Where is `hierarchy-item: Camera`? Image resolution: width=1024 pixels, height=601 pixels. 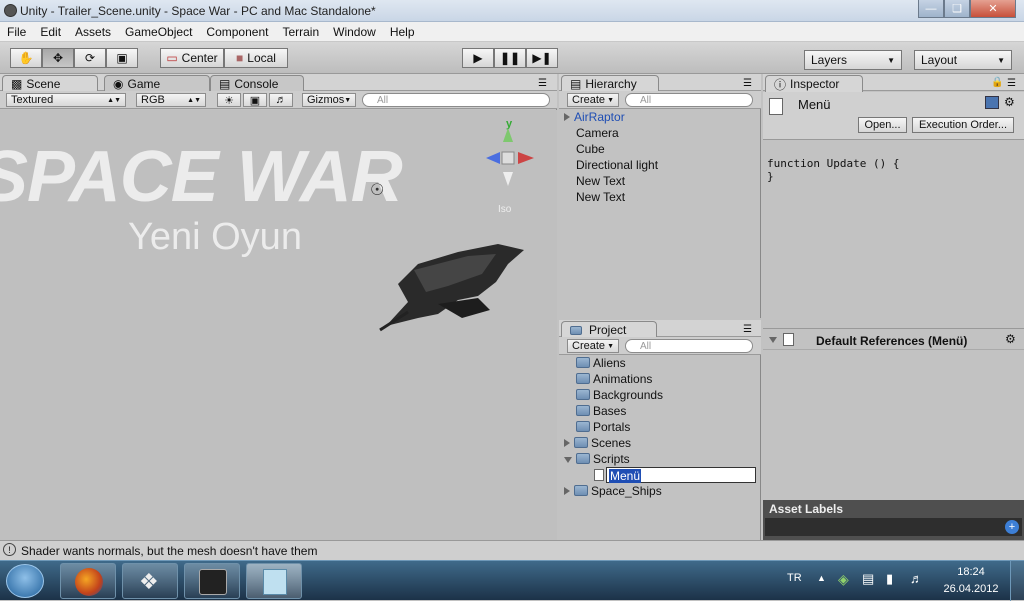
hierarchy-item: Camera is located at coordinates (661, 133).